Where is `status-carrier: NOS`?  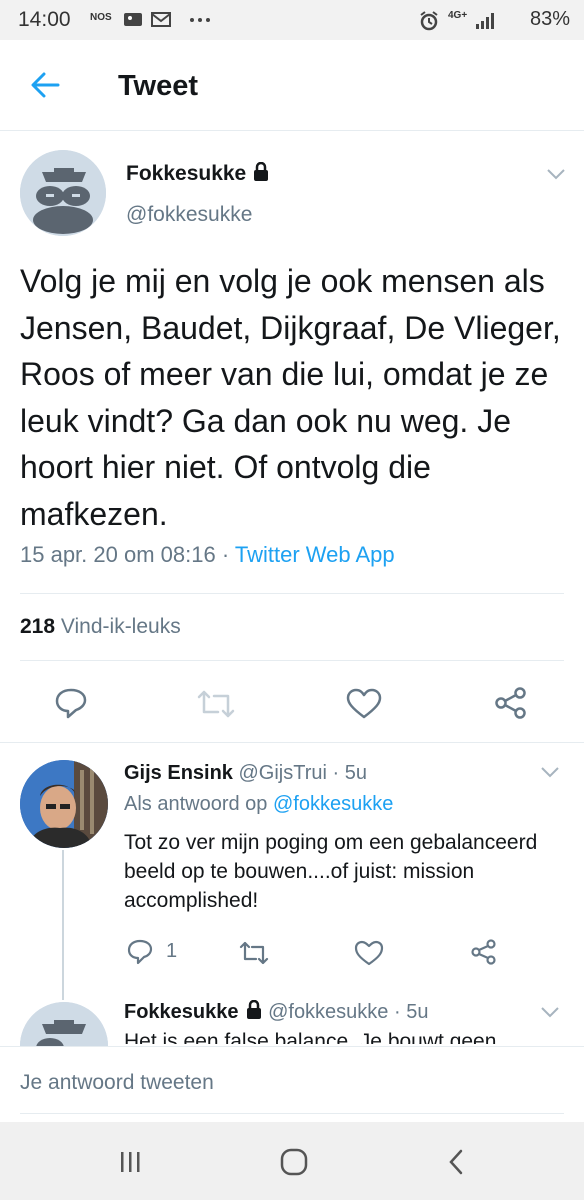 status-carrier: NOS is located at coordinates (101, 17).